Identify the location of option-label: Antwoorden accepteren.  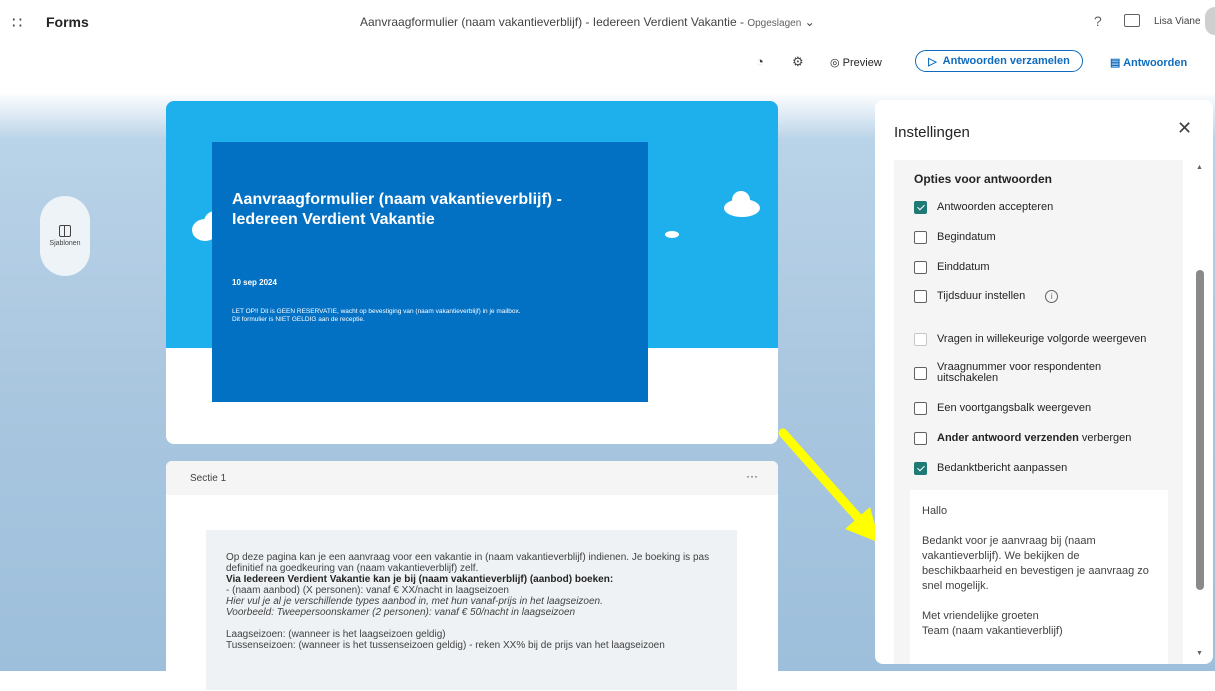
(995, 207).